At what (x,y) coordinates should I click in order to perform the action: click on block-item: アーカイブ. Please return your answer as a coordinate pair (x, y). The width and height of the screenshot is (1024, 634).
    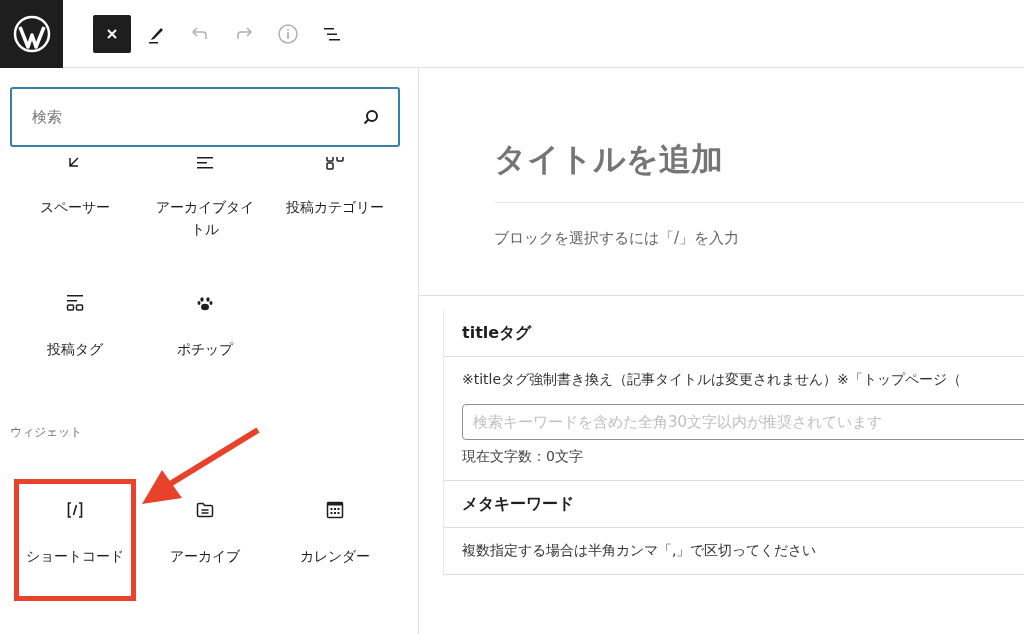
    Looking at the image, I should click on (205, 540).